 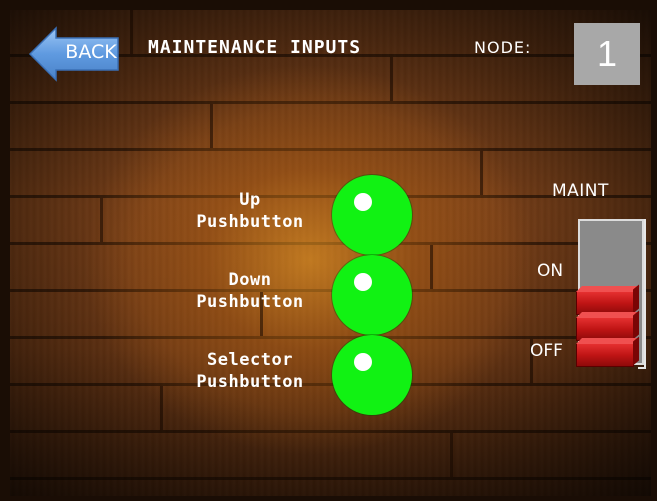 What do you see at coordinates (546, 351) in the screenshot?
I see `switch-off-label: OFF` at bounding box center [546, 351].